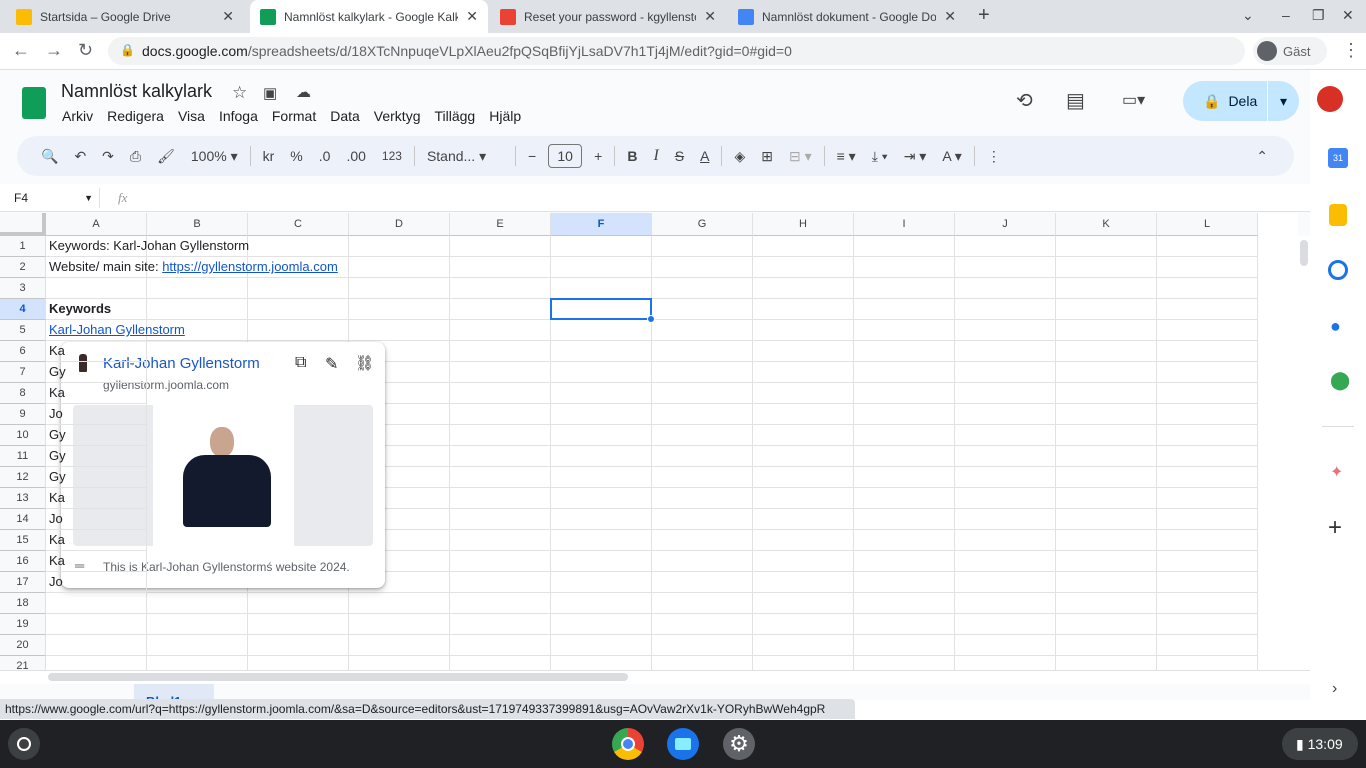  Describe the element at coordinates (23, 435) in the screenshot. I see `row-header: 10` at that location.